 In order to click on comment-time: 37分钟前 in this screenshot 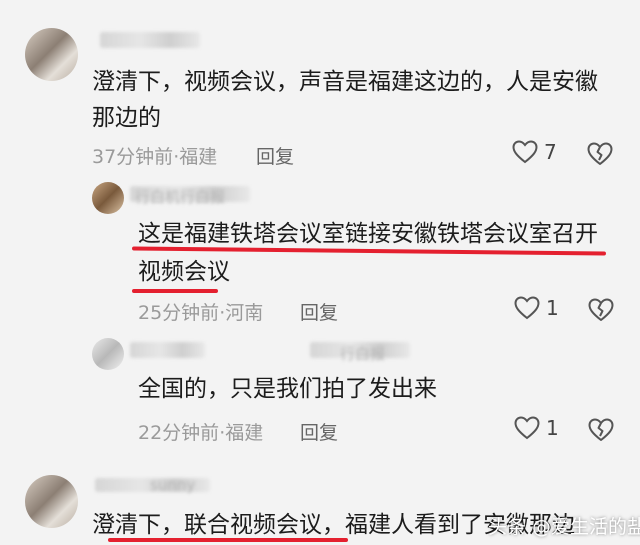, I will do `click(133, 157)`.